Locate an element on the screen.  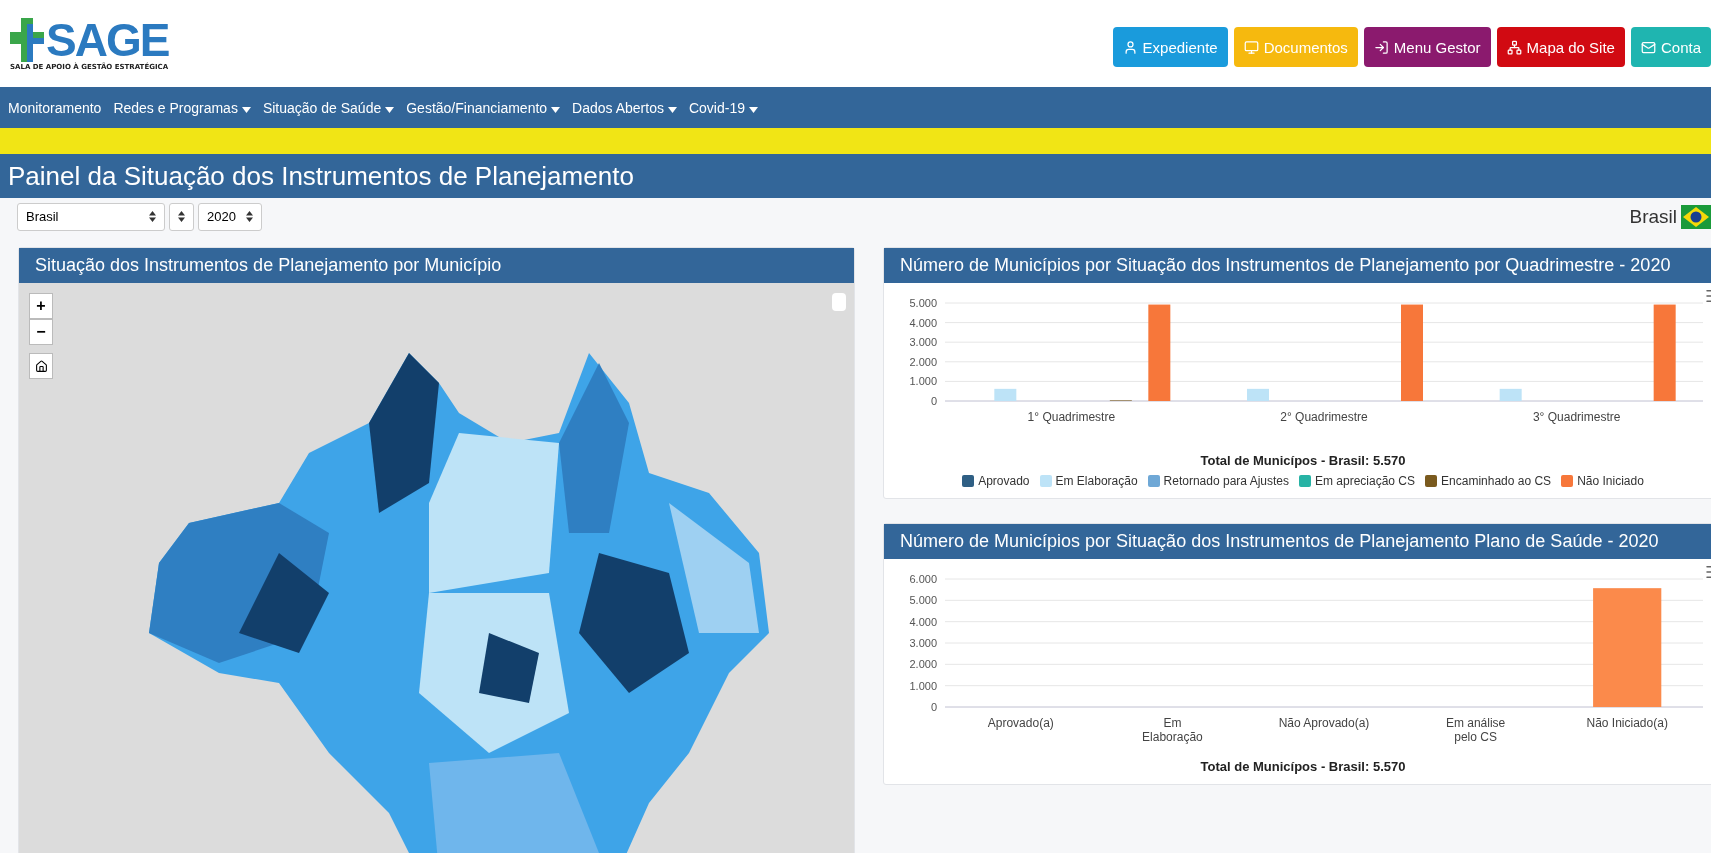
nav-menu-item: Monitoramento is located at coordinates (55, 107).